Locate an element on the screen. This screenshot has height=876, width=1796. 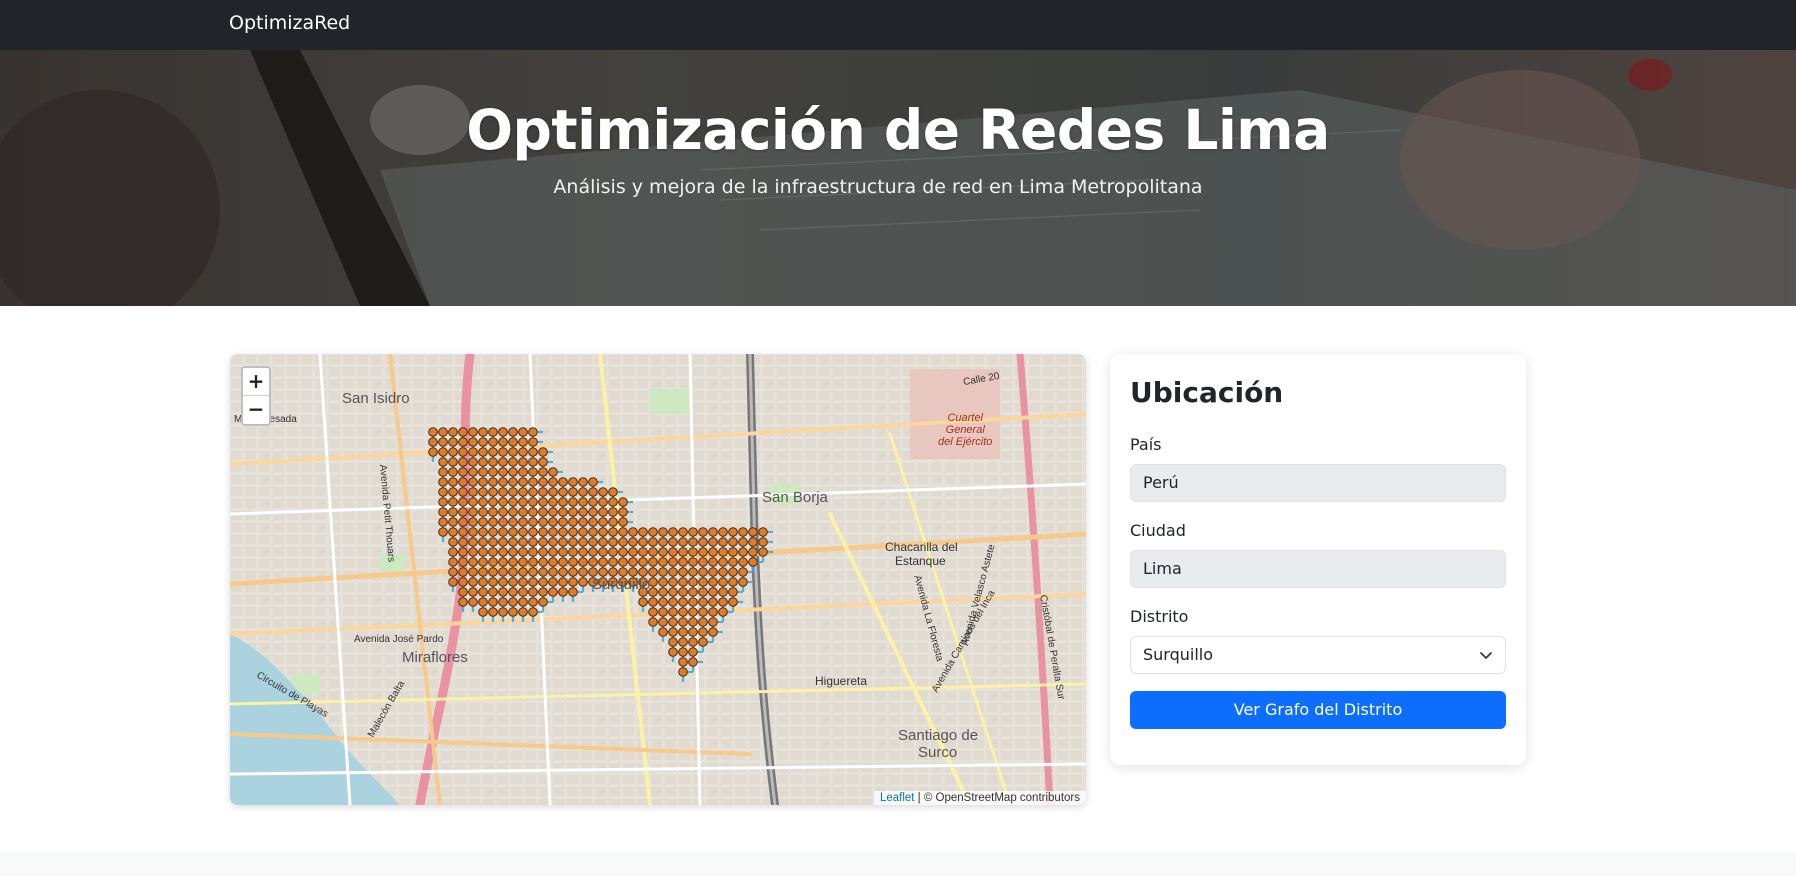
zoom-out-button: − is located at coordinates (256, 410).